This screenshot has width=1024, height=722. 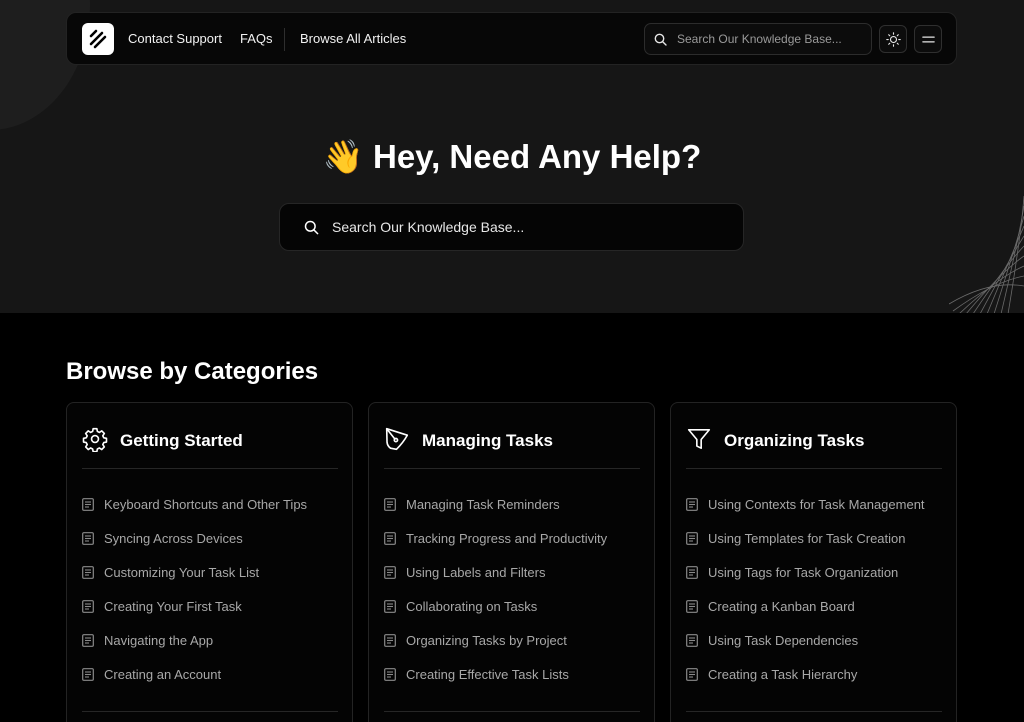 What do you see at coordinates (814, 574) in the screenshot?
I see `article-link: Using Tags for Task Organization` at bounding box center [814, 574].